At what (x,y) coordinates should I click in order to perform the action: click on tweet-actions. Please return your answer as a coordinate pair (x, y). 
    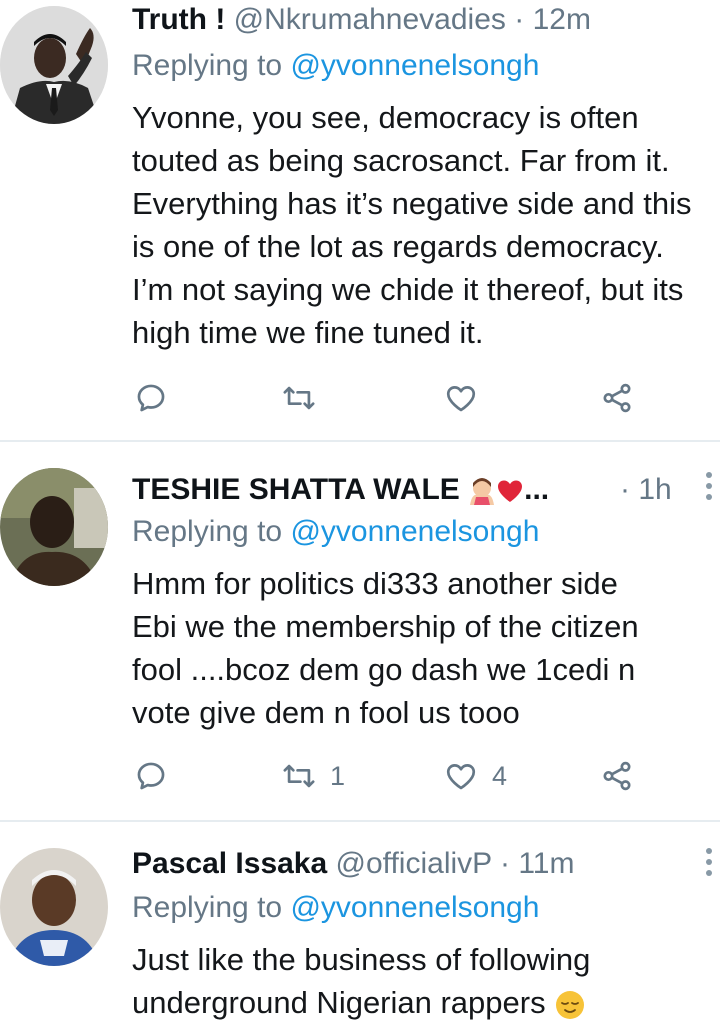
    Looking at the image, I should click on (392, 398).